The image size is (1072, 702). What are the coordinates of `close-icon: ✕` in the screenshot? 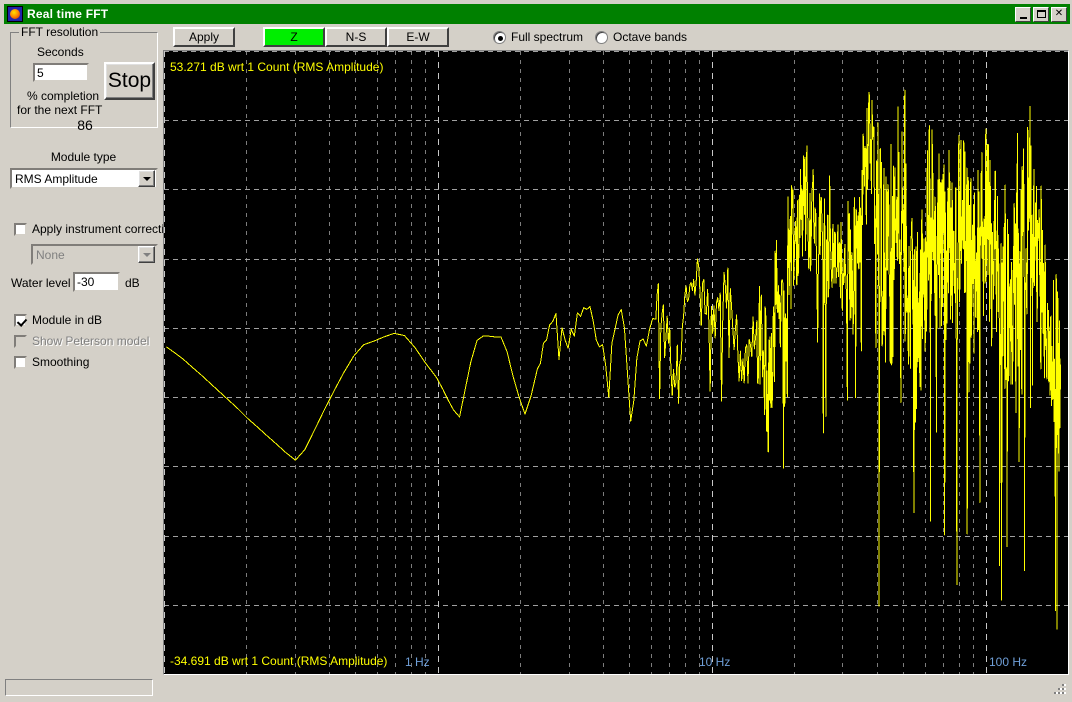 It's located at (1059, 13).